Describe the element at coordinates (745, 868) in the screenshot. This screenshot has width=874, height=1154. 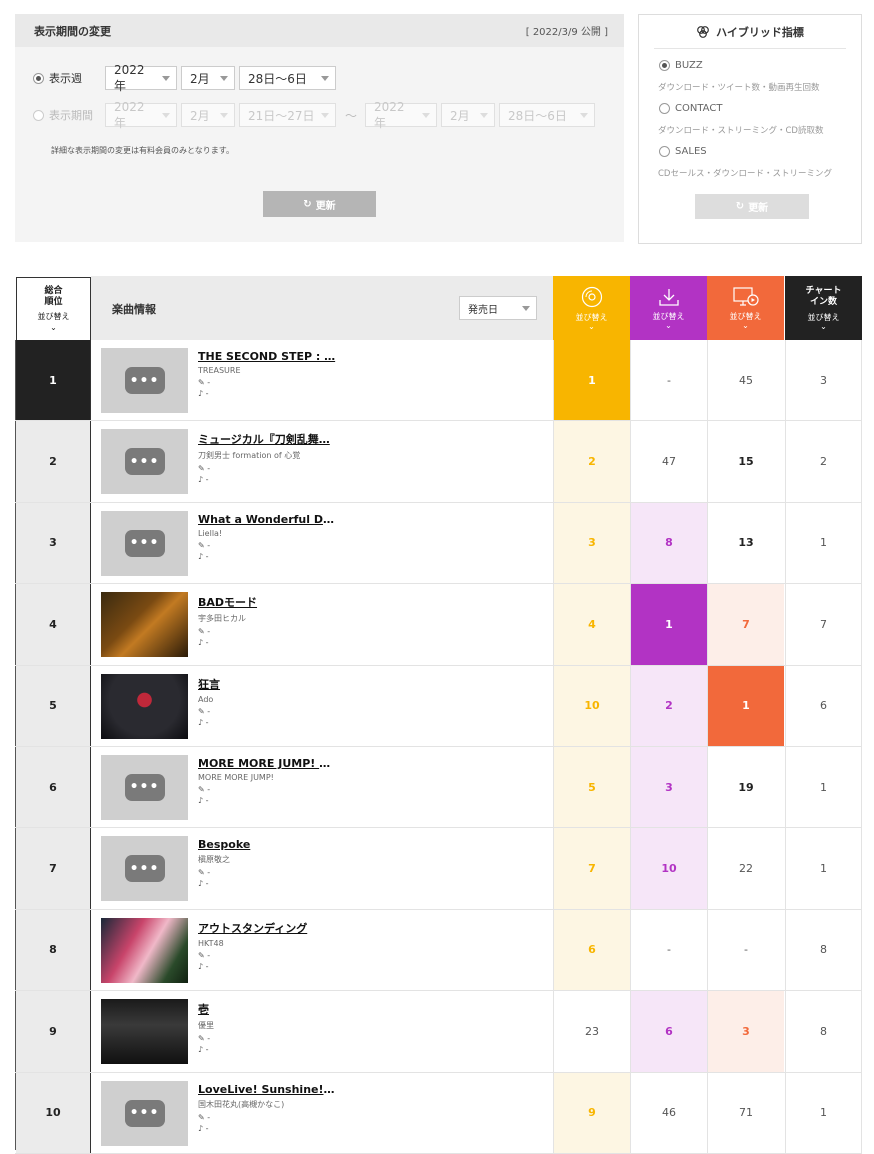
I see `streaming-rank-cell: 22` at that location.